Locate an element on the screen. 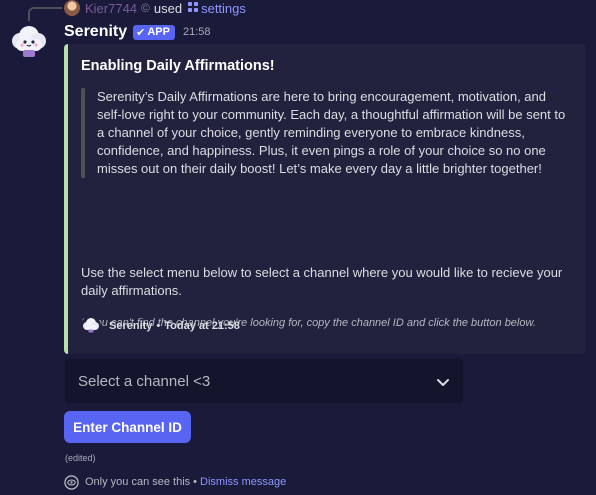 The width and height of the screenshot is (596, 495). reply-context: Kier7744 © used settings is located at coordinates (155, 8).